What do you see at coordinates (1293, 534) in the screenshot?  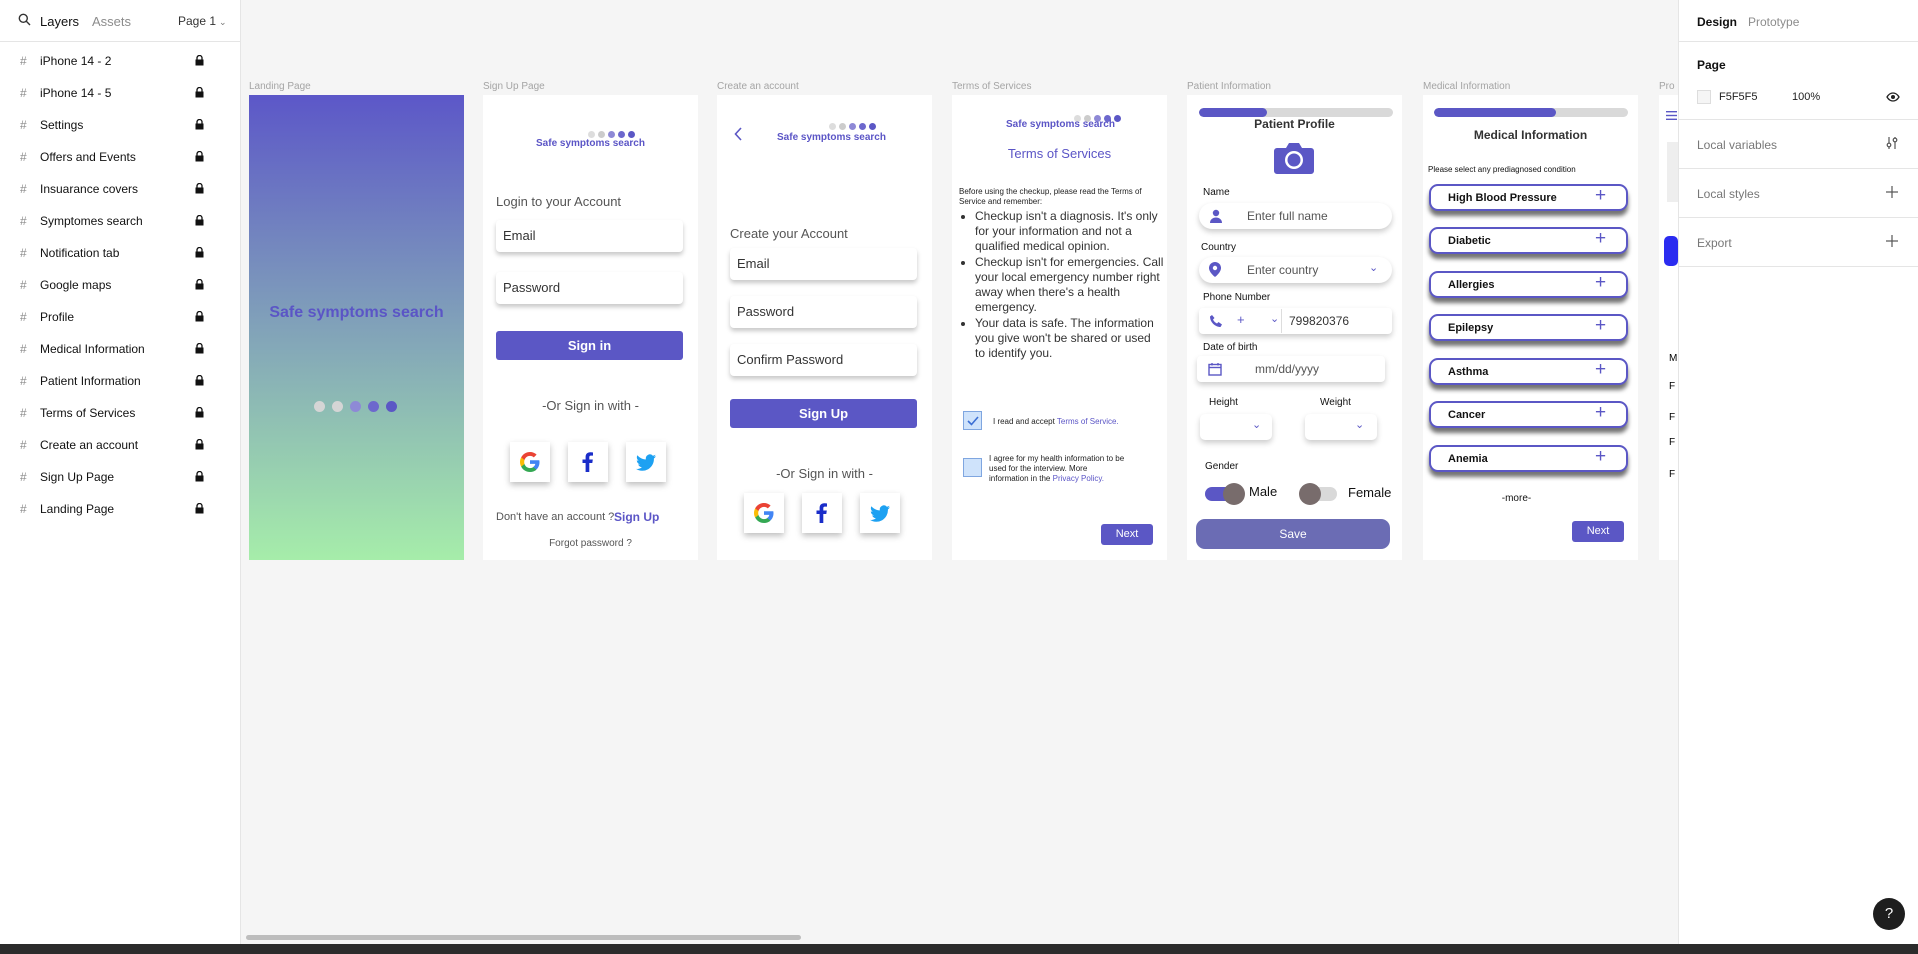 I see `save-button: Save` at bounding box center [1293, 534].